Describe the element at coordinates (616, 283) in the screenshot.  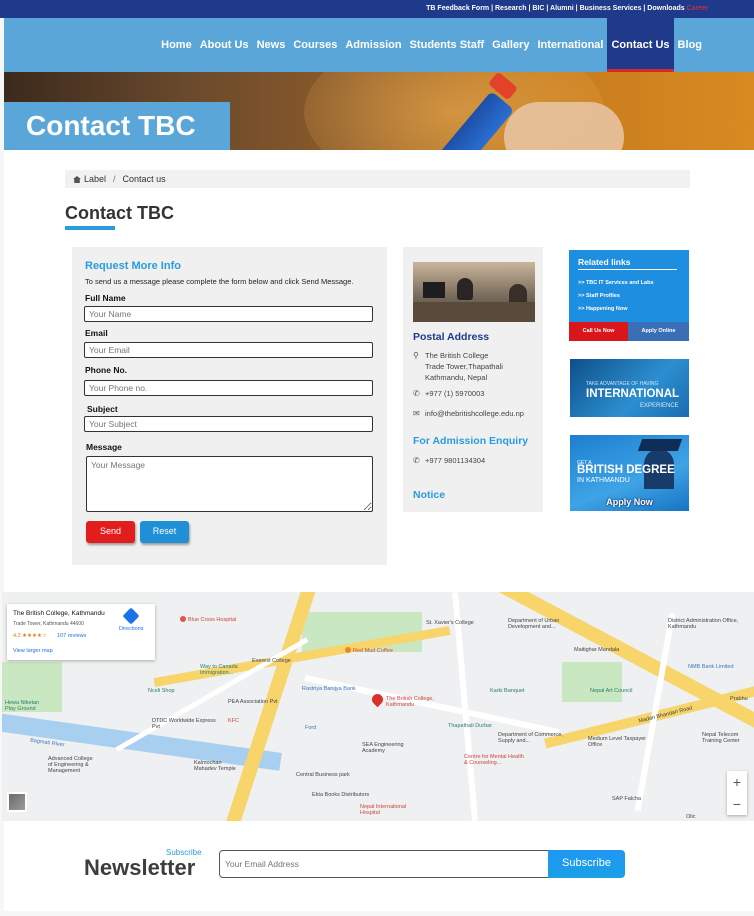
I see `related-link-it-services: >> TBC IT Services and Labs` at that location.